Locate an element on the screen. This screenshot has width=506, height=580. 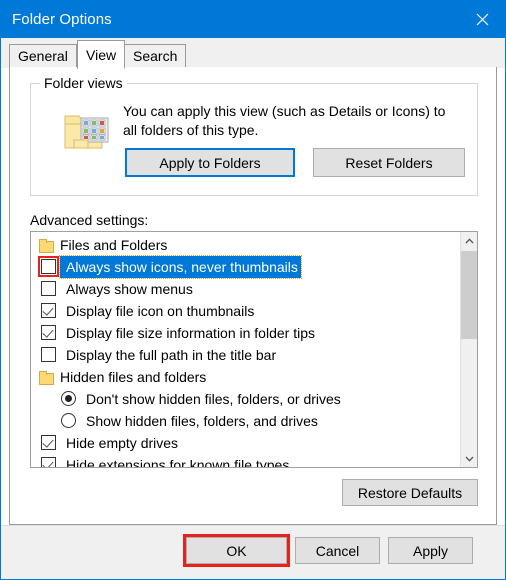
tab-search: Search is located at coordinates (155, 56).